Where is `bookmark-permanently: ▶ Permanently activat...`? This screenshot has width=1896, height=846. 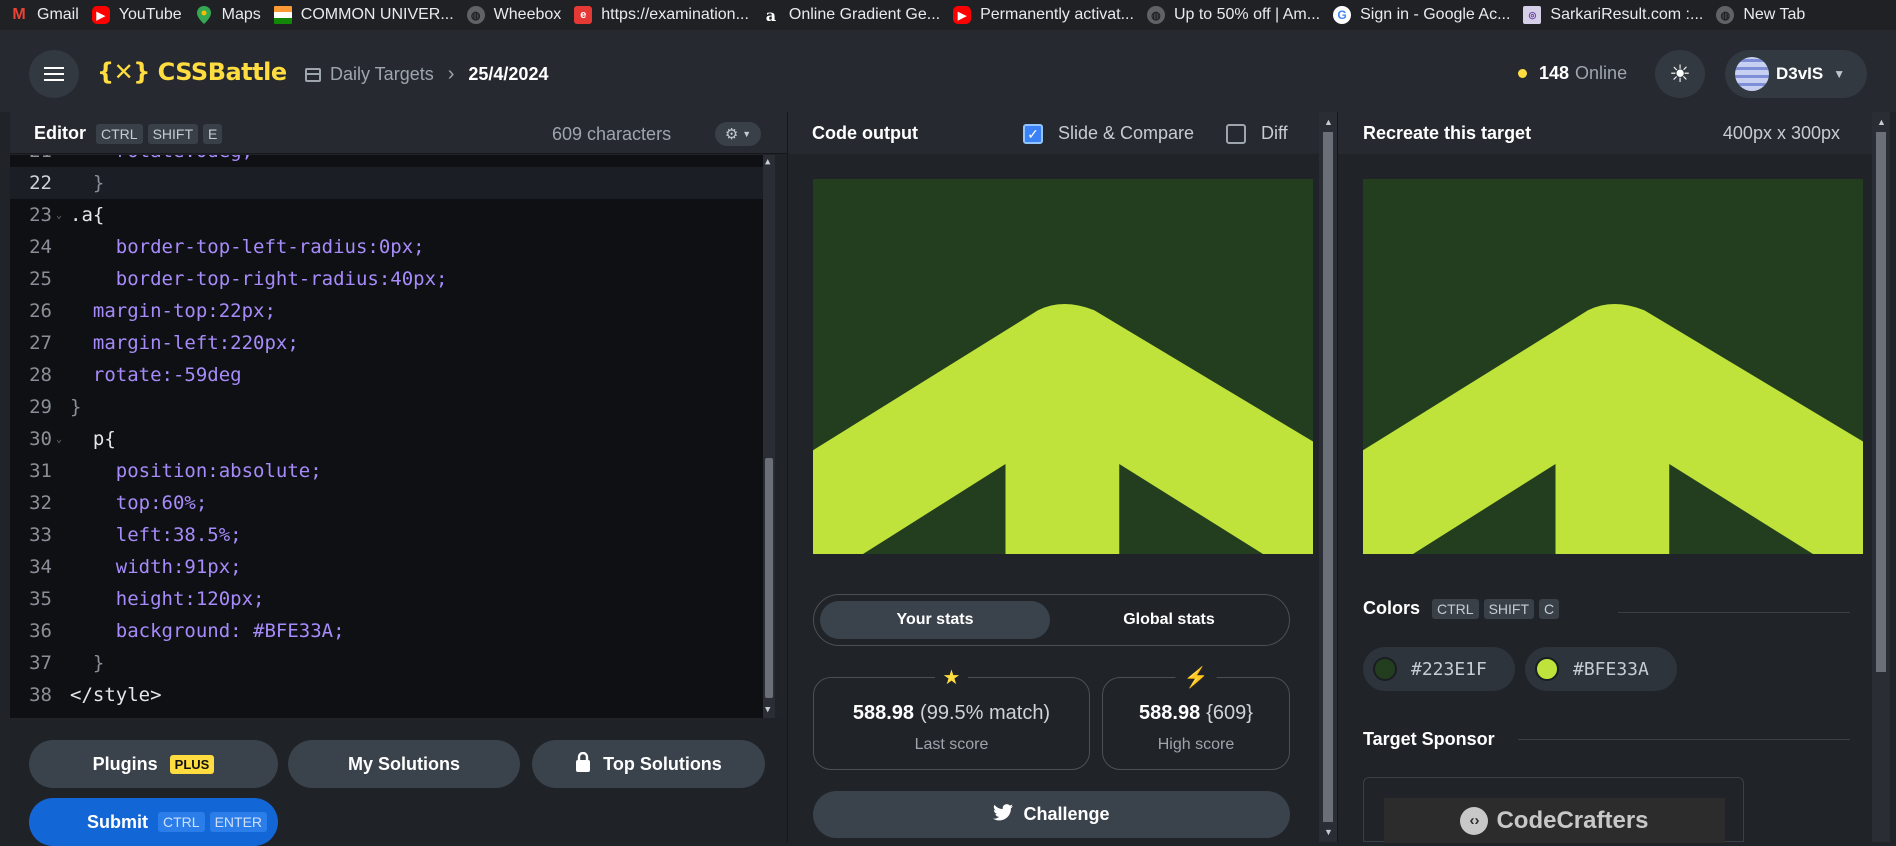 bookmark-permanently: ▶ Permanently activat... is located at coordinates (1046, 15).